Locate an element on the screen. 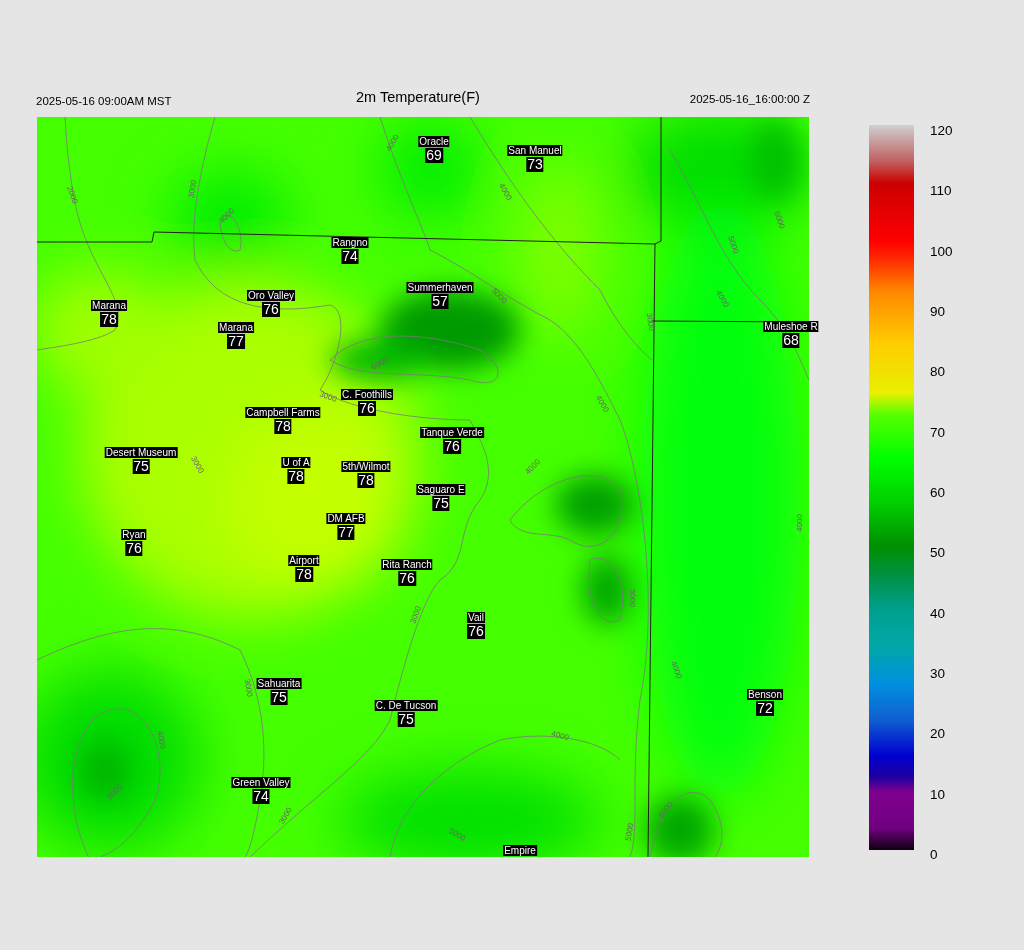  colorbar-tick-label: 30 is located at coordinates (938, 673).